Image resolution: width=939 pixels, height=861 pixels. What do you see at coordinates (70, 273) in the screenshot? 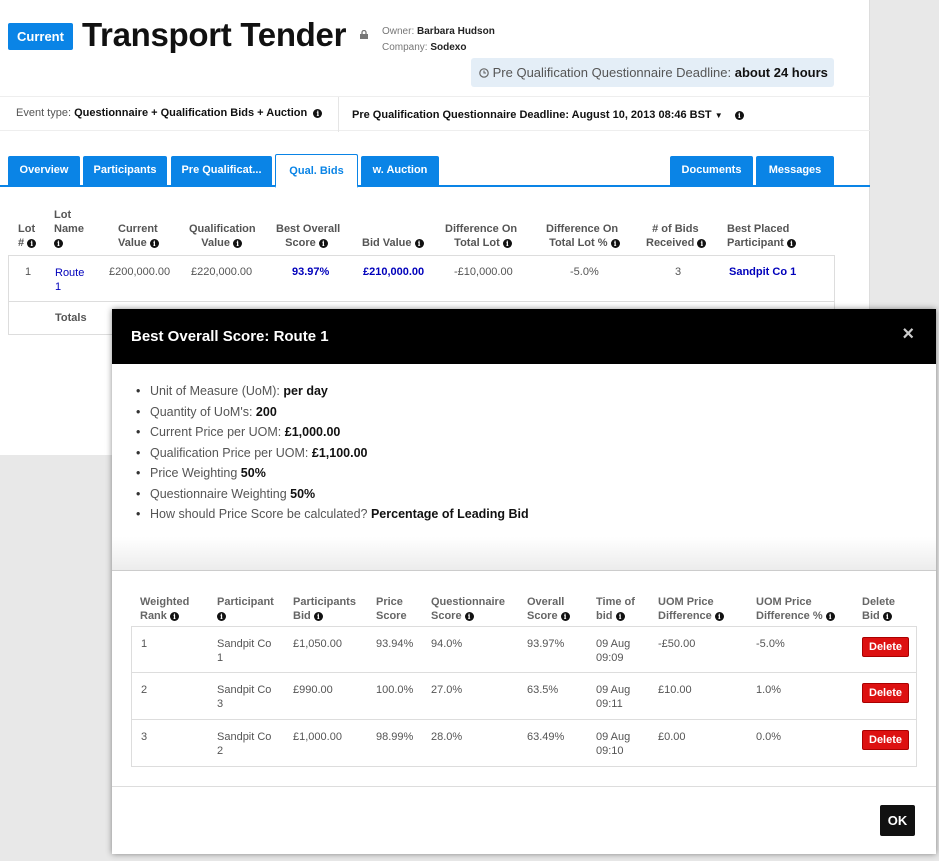
I see `lot-name-text: Route` at bounding box center [70, 273].